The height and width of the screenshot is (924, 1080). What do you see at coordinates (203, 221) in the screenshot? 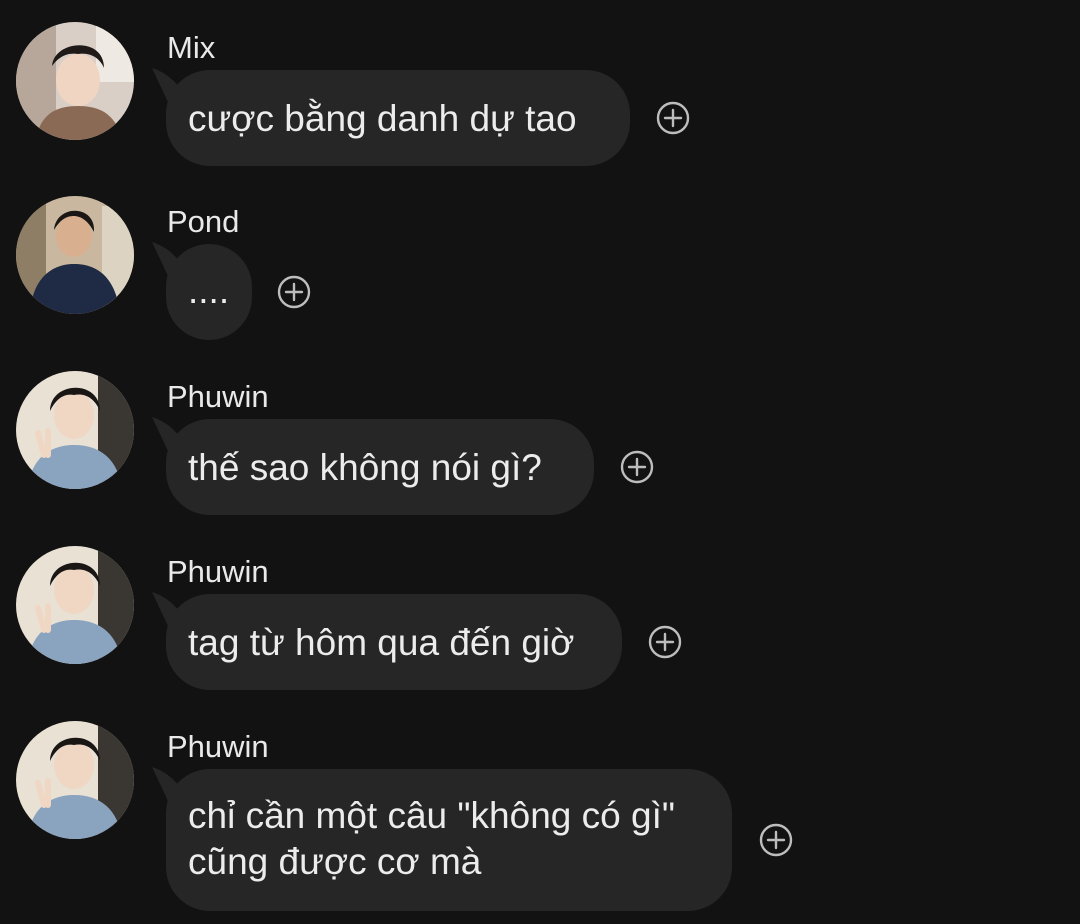
I see `sender-name: Pond` at bounding box center [203, 221].